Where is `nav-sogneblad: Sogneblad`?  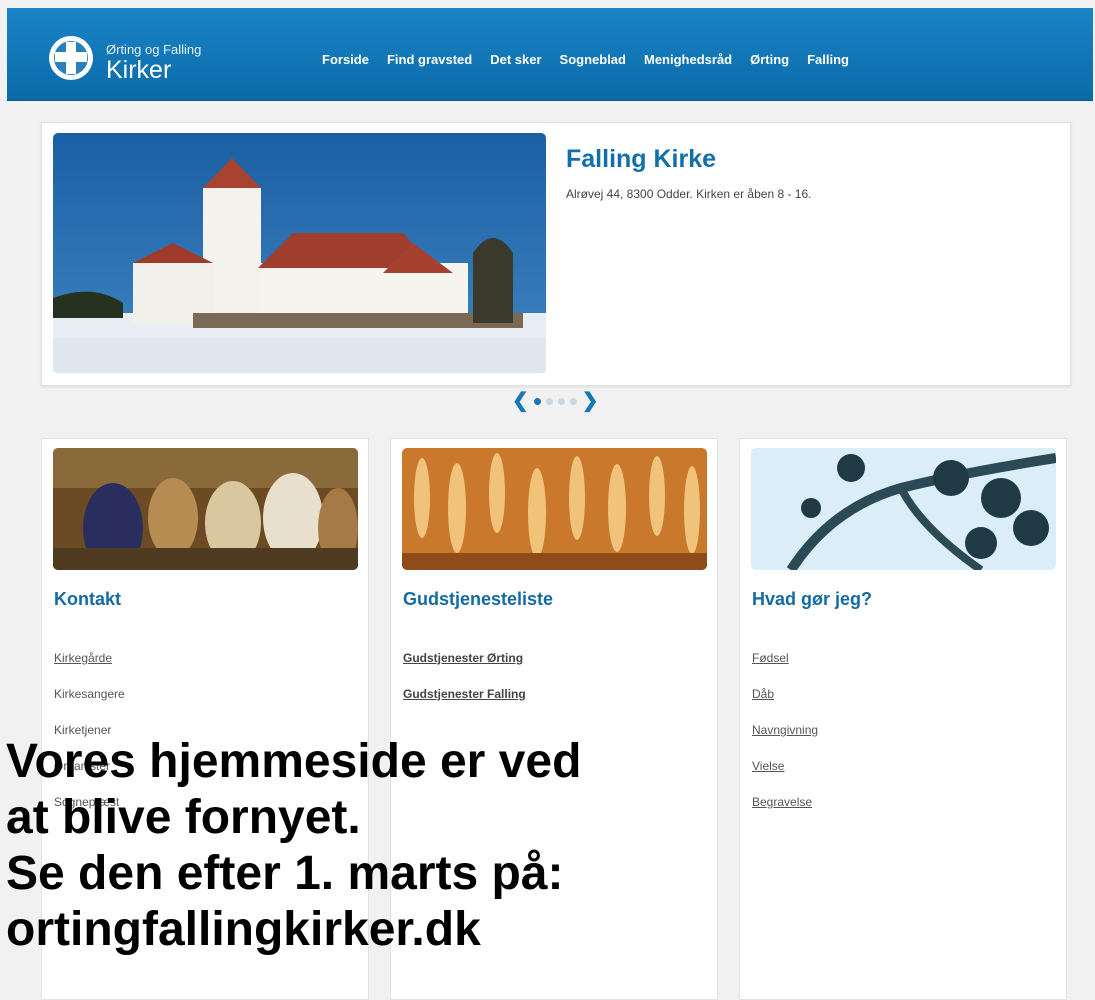 nav-sogneblad: Sogneblad is located at coordinates (593, 59).